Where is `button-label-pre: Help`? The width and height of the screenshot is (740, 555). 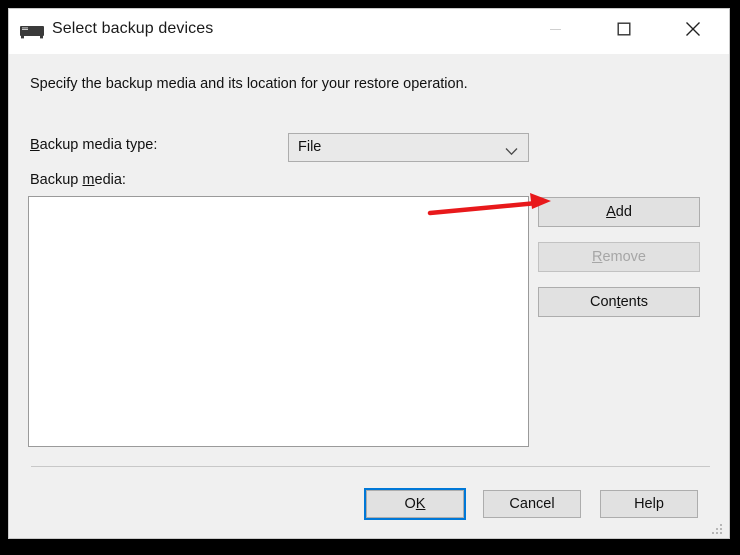
button-label-pre: Help is located at coordinates (649, 504).